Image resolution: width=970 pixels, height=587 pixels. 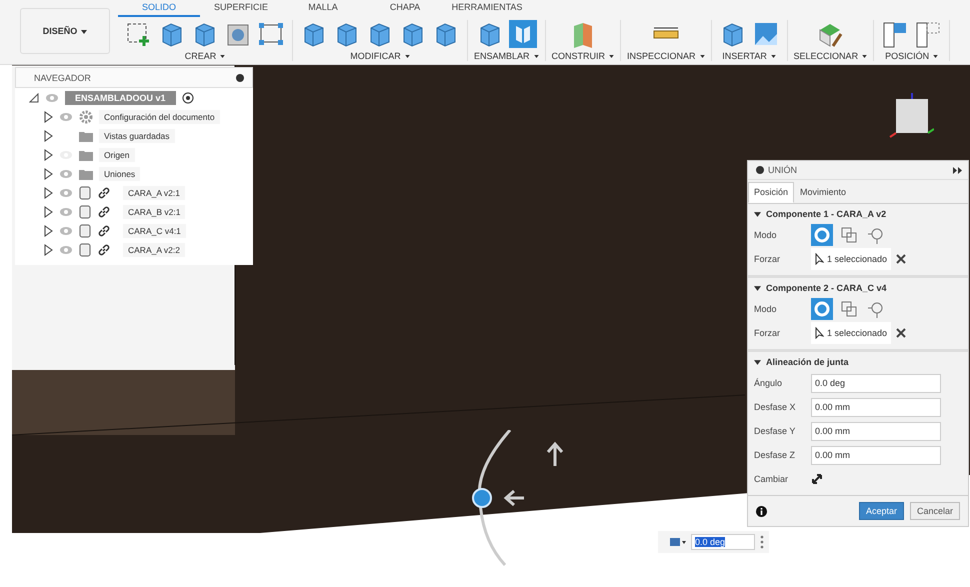 What do you see at coordinates (323, 8) in the screenshot?
I see `toolbar-tab: MALLA` at bounding box center [323, 8].